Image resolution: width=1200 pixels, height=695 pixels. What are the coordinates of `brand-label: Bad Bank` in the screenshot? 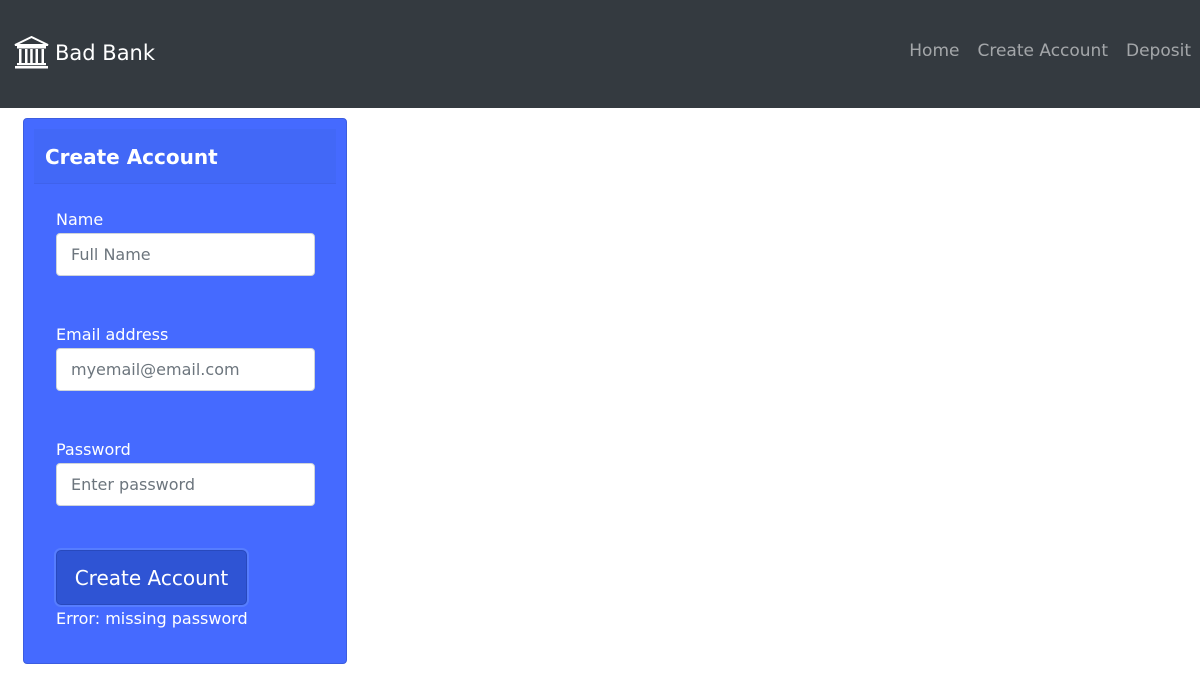 It's located at (105, 52).